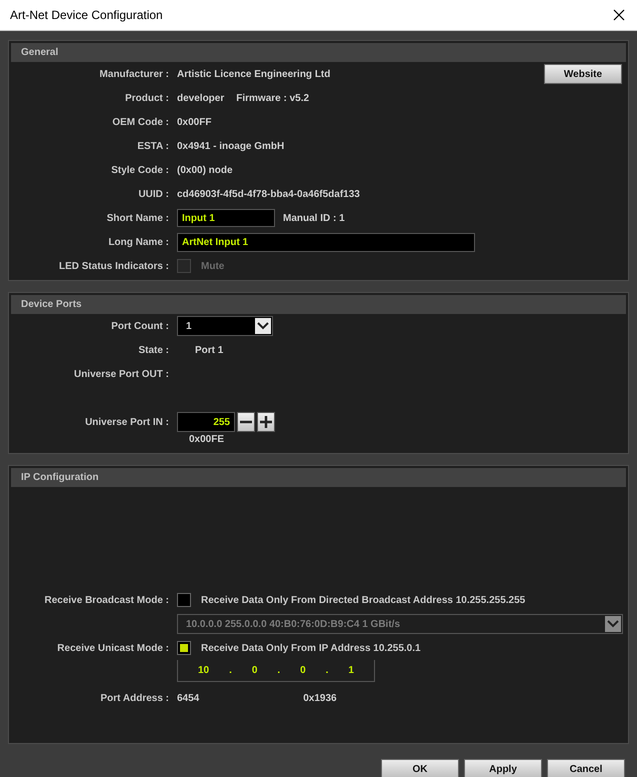 The image size is (637, 777). I want to click on field-label: Long Name :, so click(138, 242).